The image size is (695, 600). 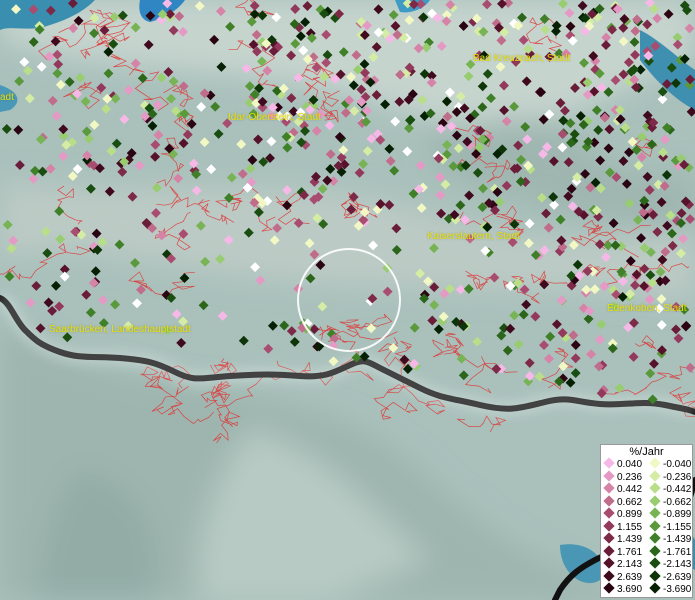 What do you see at coordinates (630, 527) in the screenshot?
I see `legend-label: 1.155` at bounding box center [630, 527].